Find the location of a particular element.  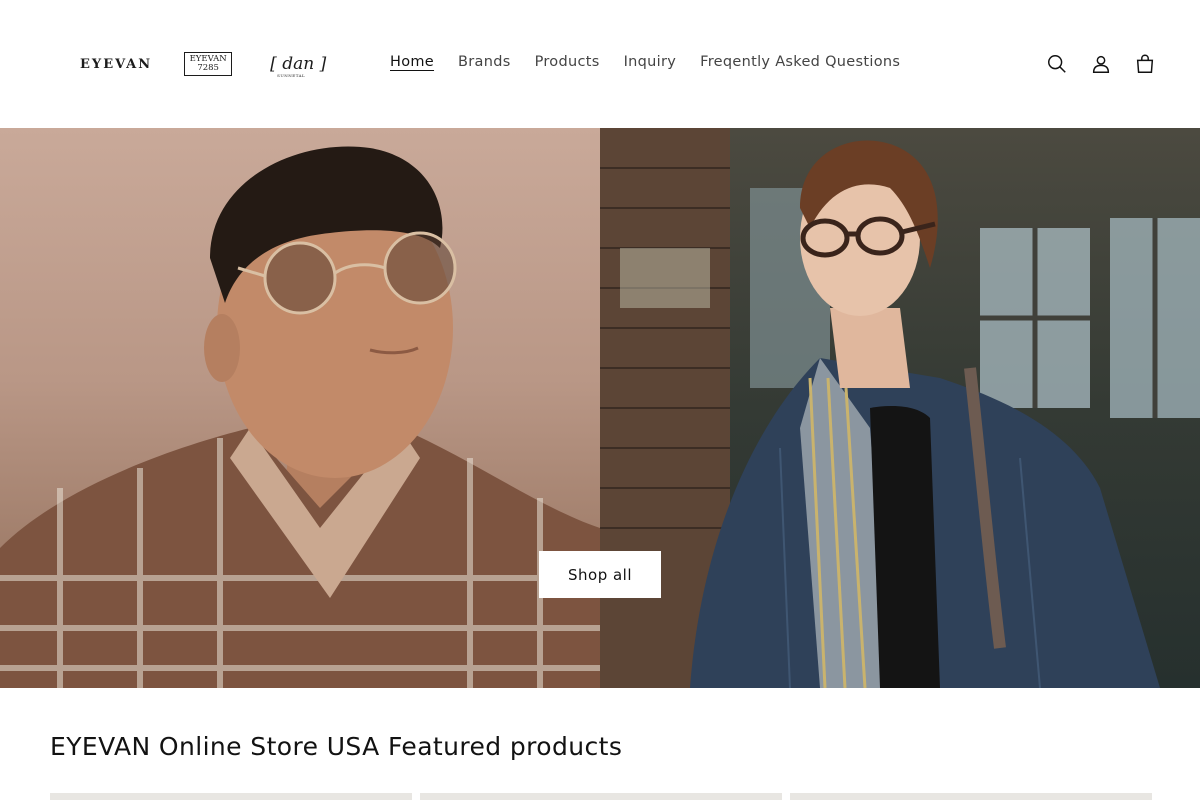

search-button is located at coordinates (1057, 64).